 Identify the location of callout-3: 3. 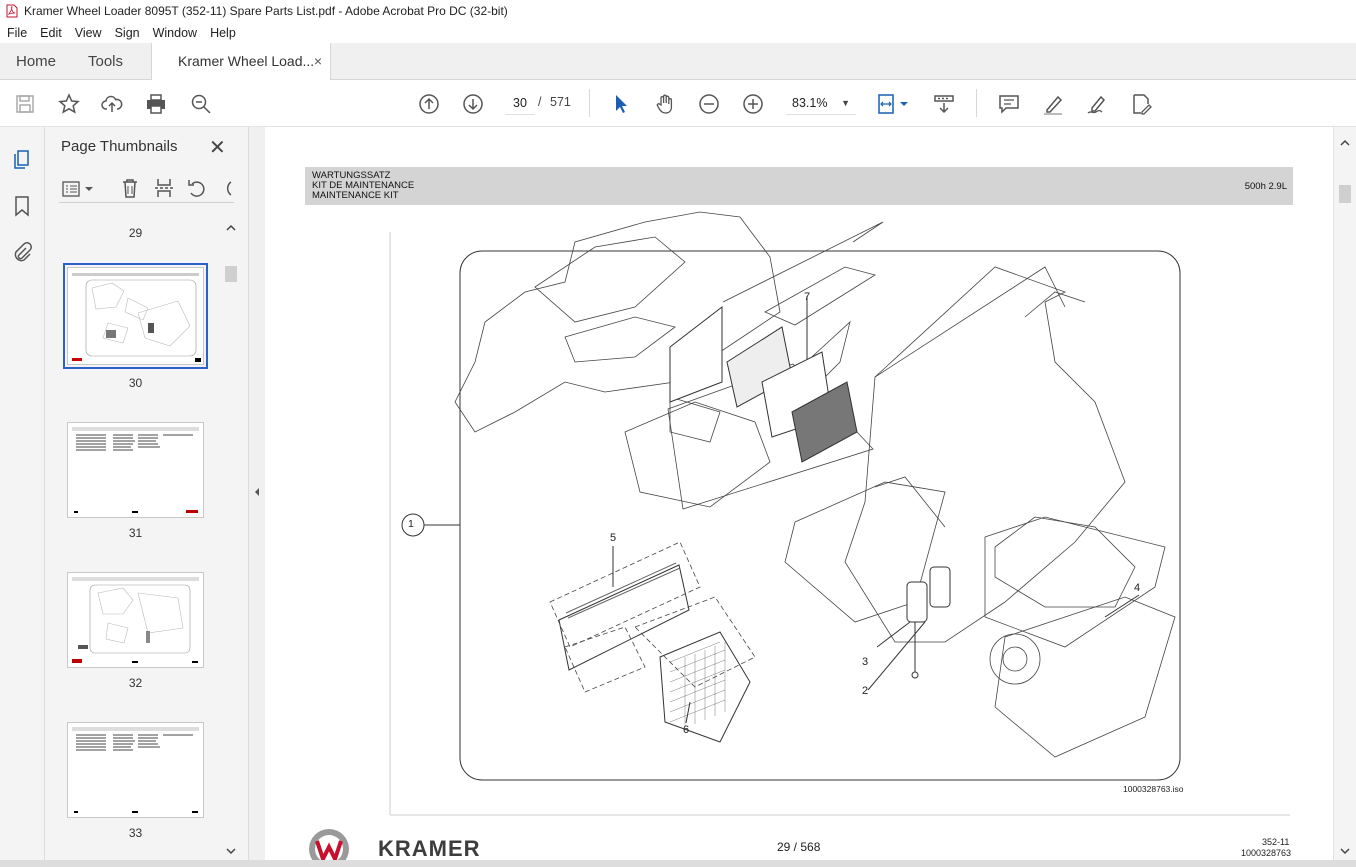
(865, 662).